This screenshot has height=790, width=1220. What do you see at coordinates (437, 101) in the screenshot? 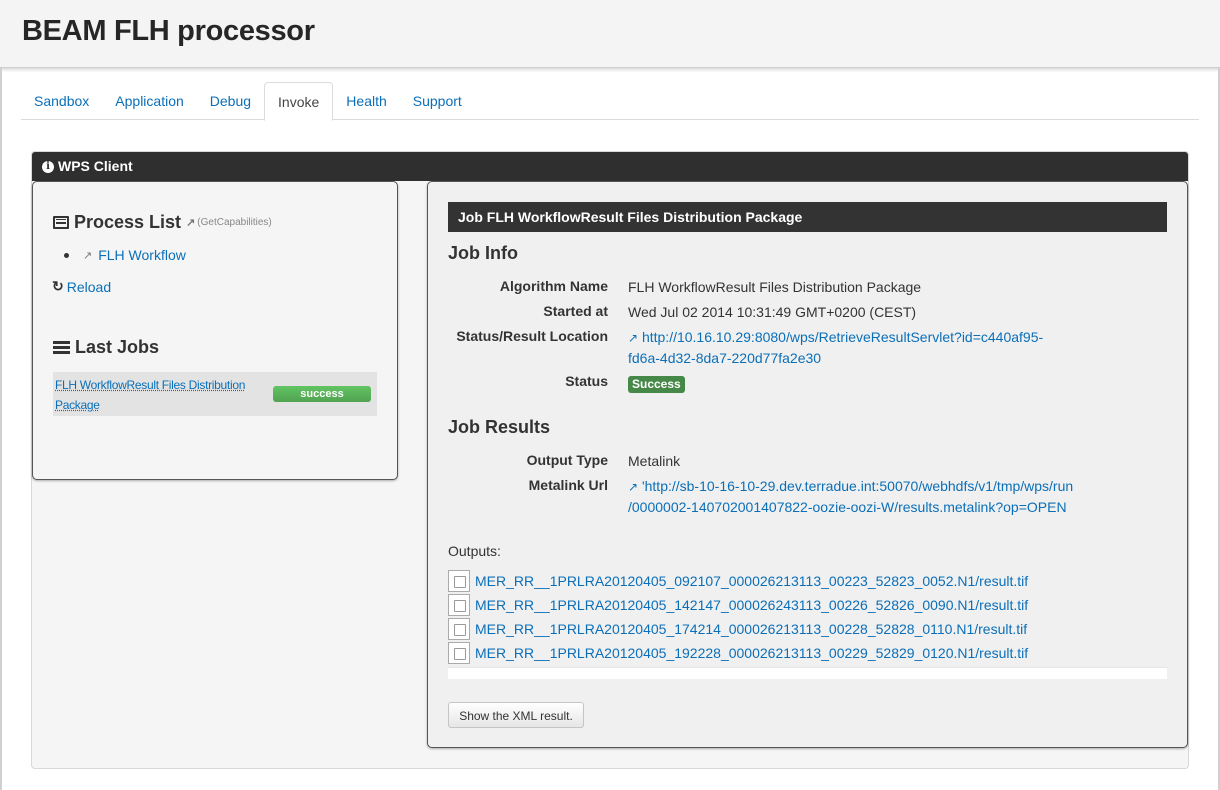
I see `tab-support: Support` at bounding box center [437, 101].